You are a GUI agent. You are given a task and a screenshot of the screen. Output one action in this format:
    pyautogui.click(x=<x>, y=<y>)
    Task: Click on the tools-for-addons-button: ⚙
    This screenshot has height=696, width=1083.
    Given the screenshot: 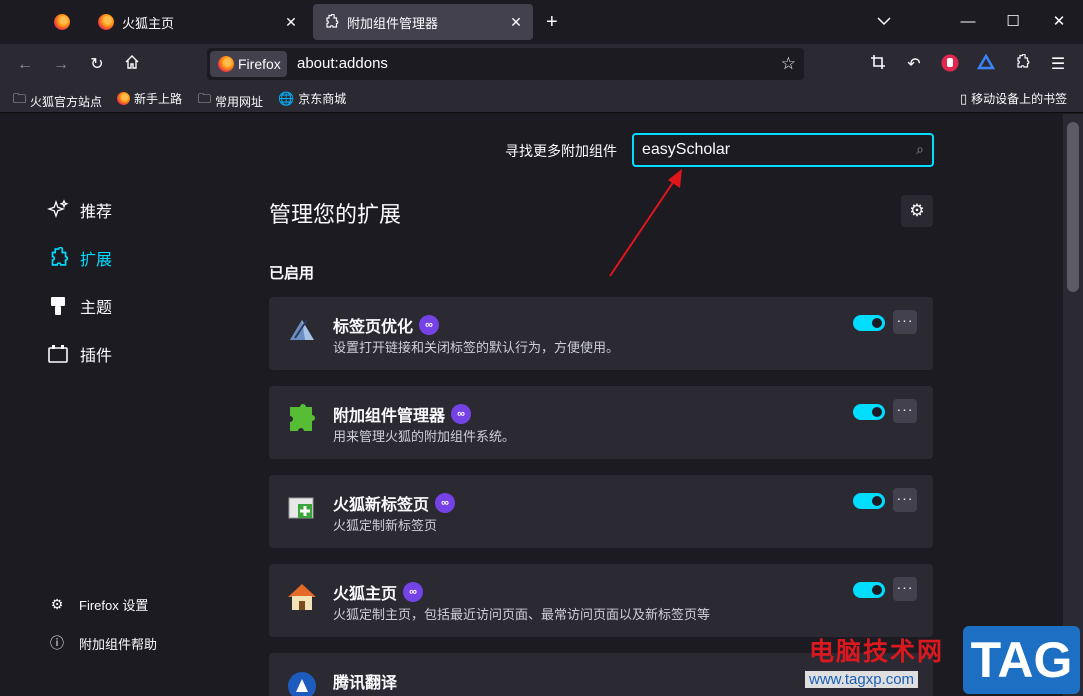 What is the action you would take?
    pyautogui.click(x=917, y=211)
    